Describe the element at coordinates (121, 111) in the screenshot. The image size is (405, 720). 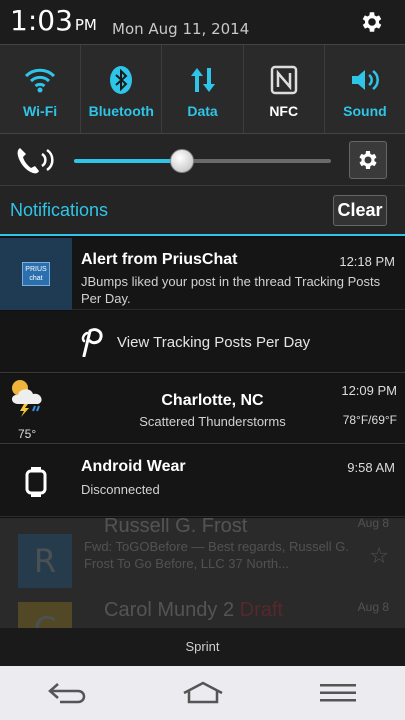
I see `toggle-label: Bluetooth` at that location.